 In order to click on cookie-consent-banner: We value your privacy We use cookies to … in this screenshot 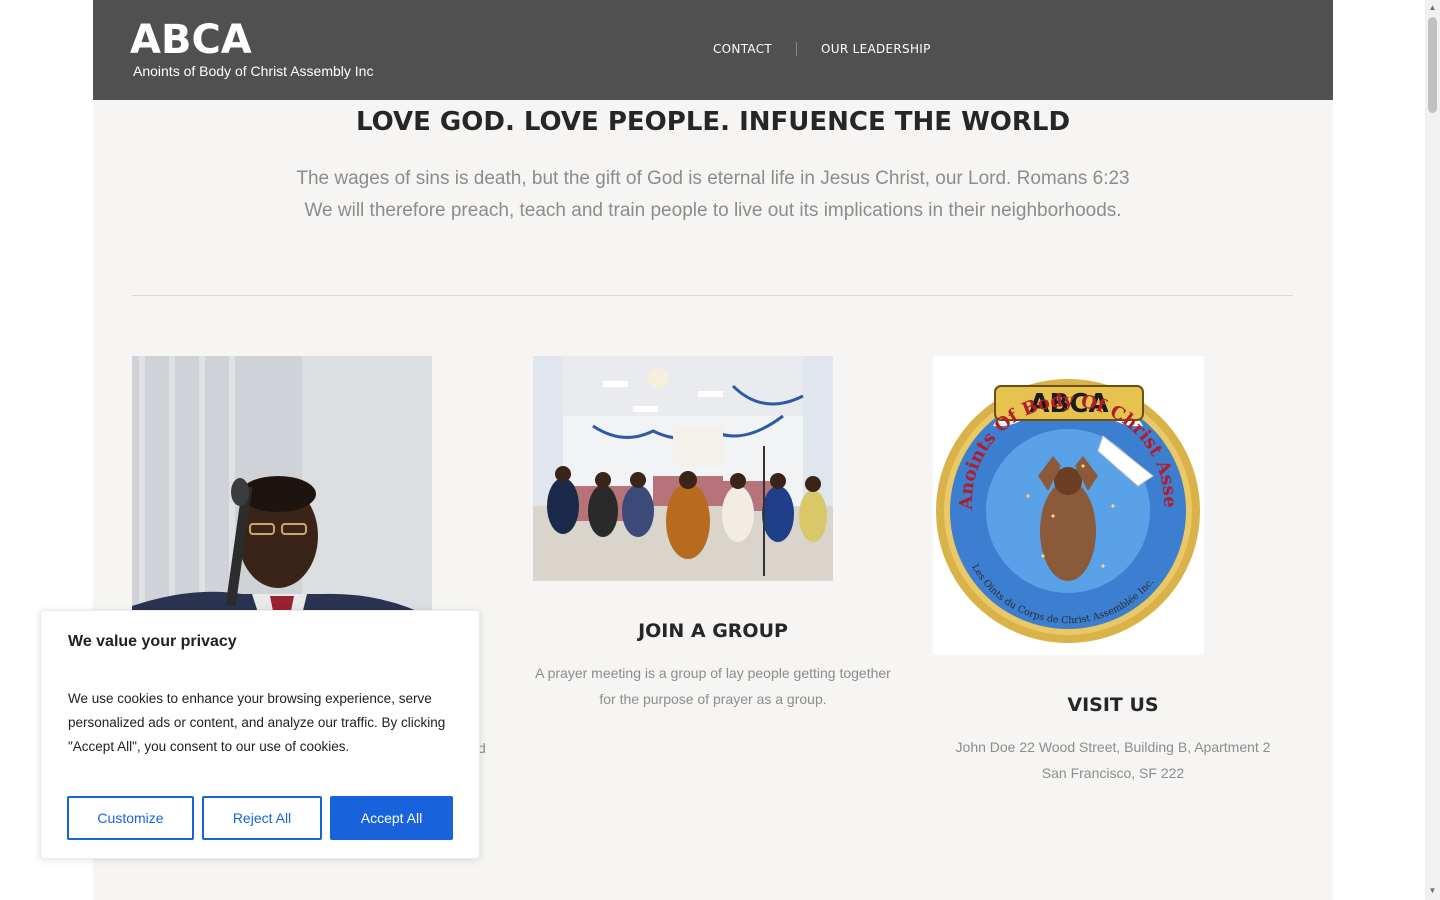, I will do `click(260, 734)`.